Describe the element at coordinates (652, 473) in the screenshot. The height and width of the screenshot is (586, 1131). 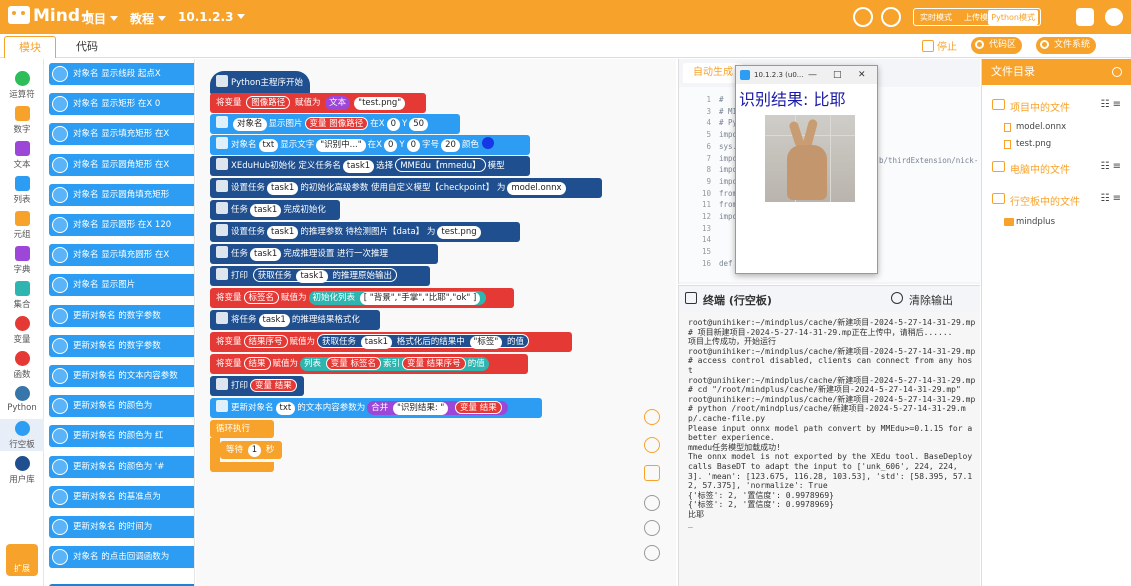
I see `crop-icon` at that location.